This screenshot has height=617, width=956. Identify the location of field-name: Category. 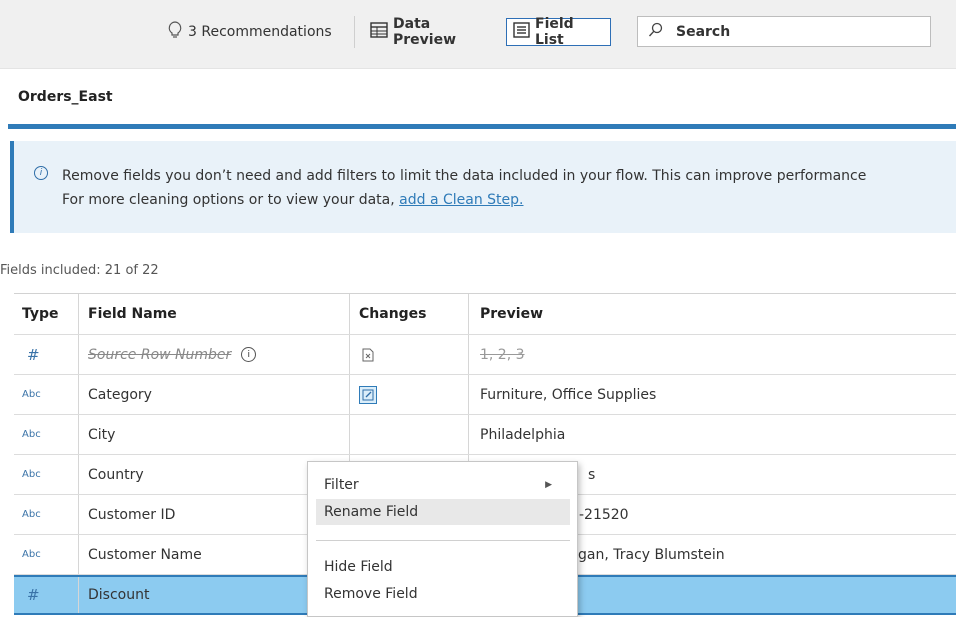
(214, 394).